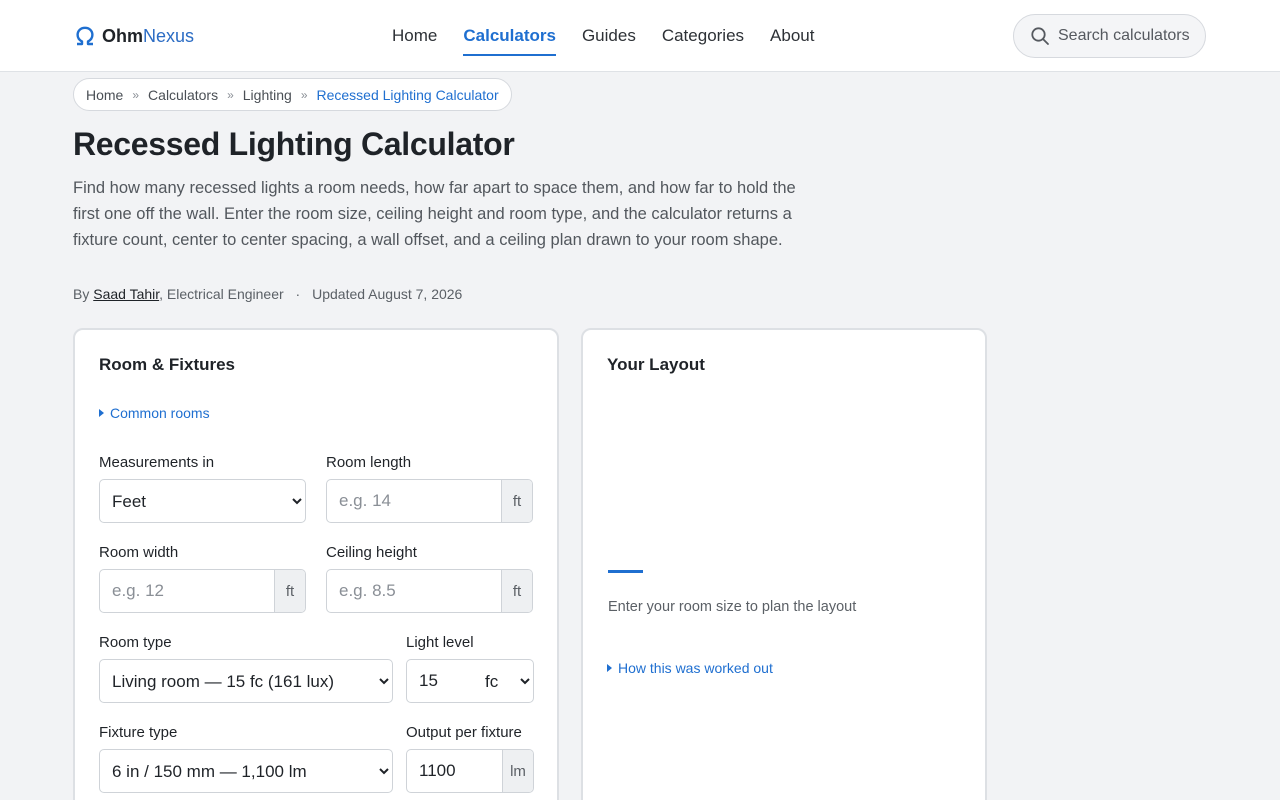  I want to click on room-length-unit: ft, so click(516, 501).